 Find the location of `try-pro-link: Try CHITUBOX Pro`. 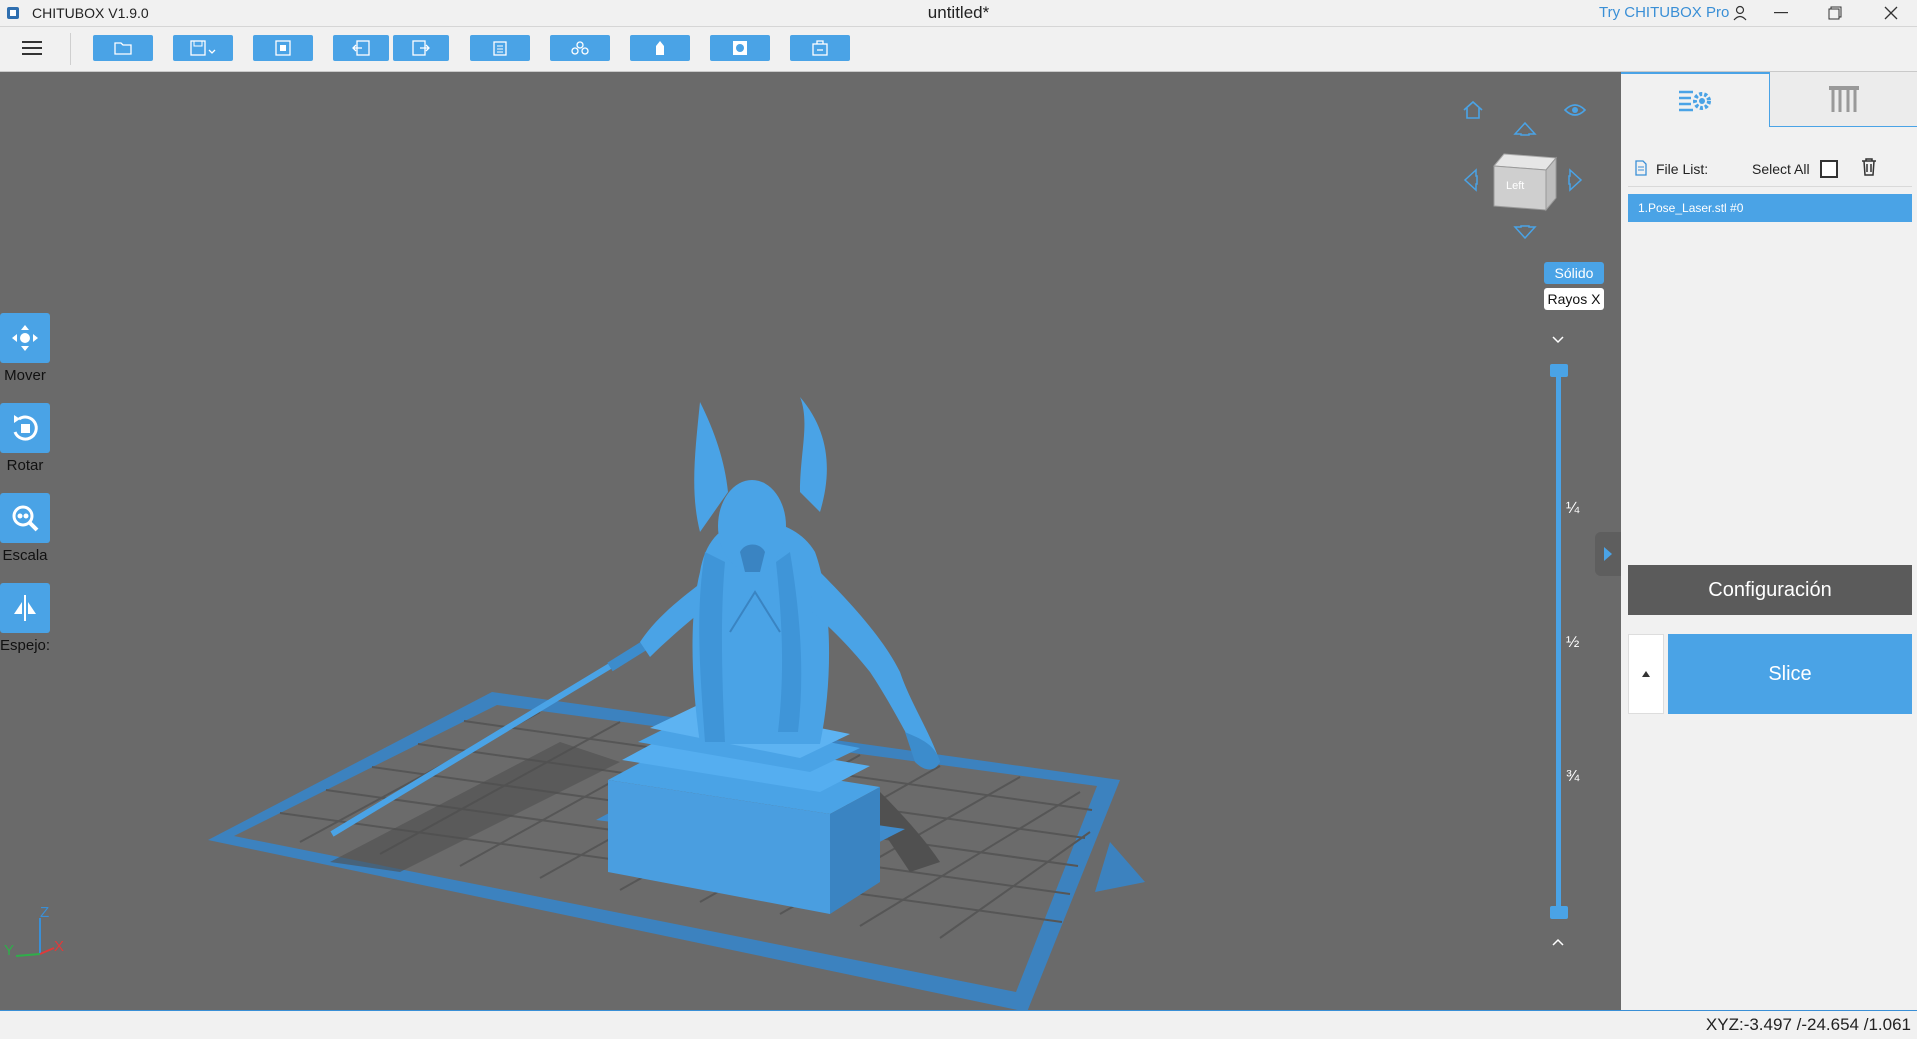

try-pro-link: Try CHITUBOX Pro is located at coordinates (1664, 12).